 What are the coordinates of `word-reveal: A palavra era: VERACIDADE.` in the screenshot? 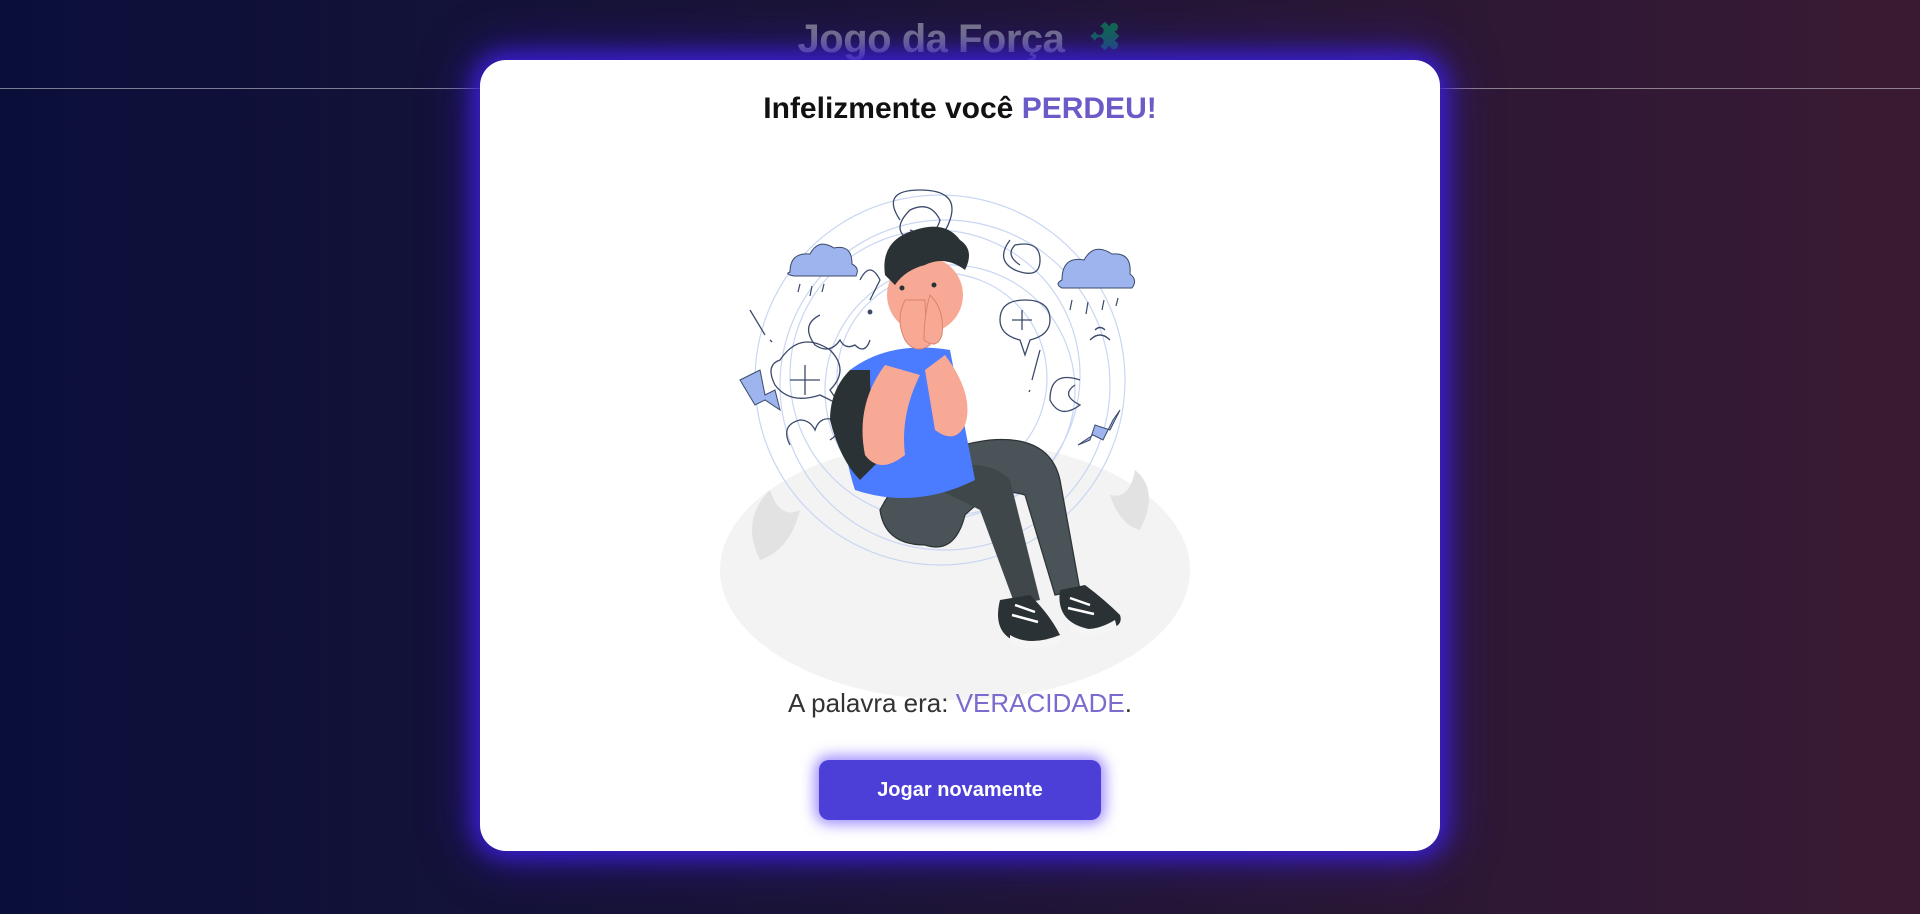 It's located at (960, 703).